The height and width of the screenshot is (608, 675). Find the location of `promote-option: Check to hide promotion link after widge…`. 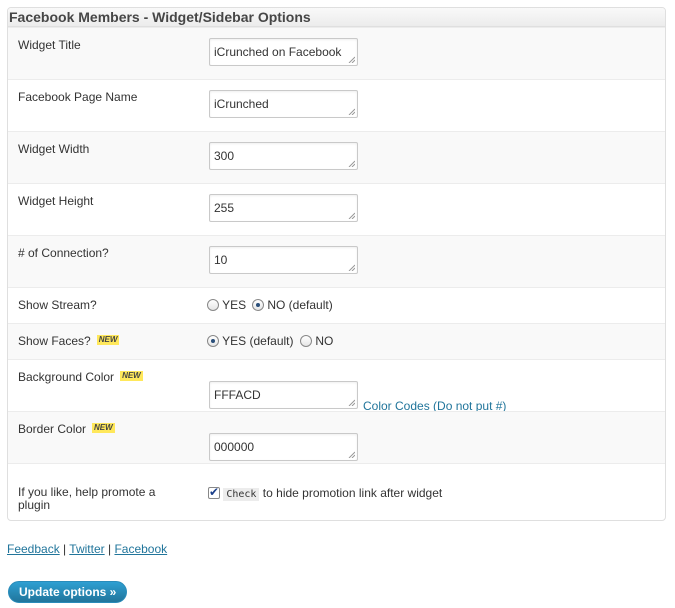

promote-option: Check to hide promotion link after widge… is located at coordinates (325, 493).